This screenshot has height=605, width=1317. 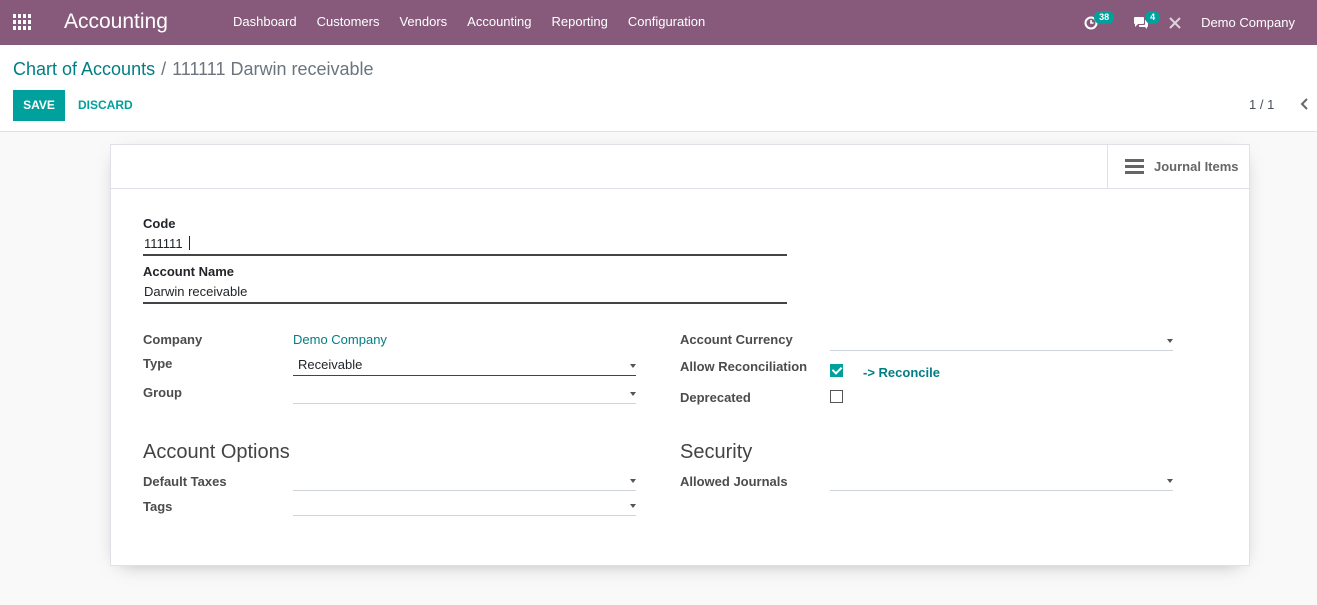 I want to click on save-button: SAVE, so click(x=39, y=105).